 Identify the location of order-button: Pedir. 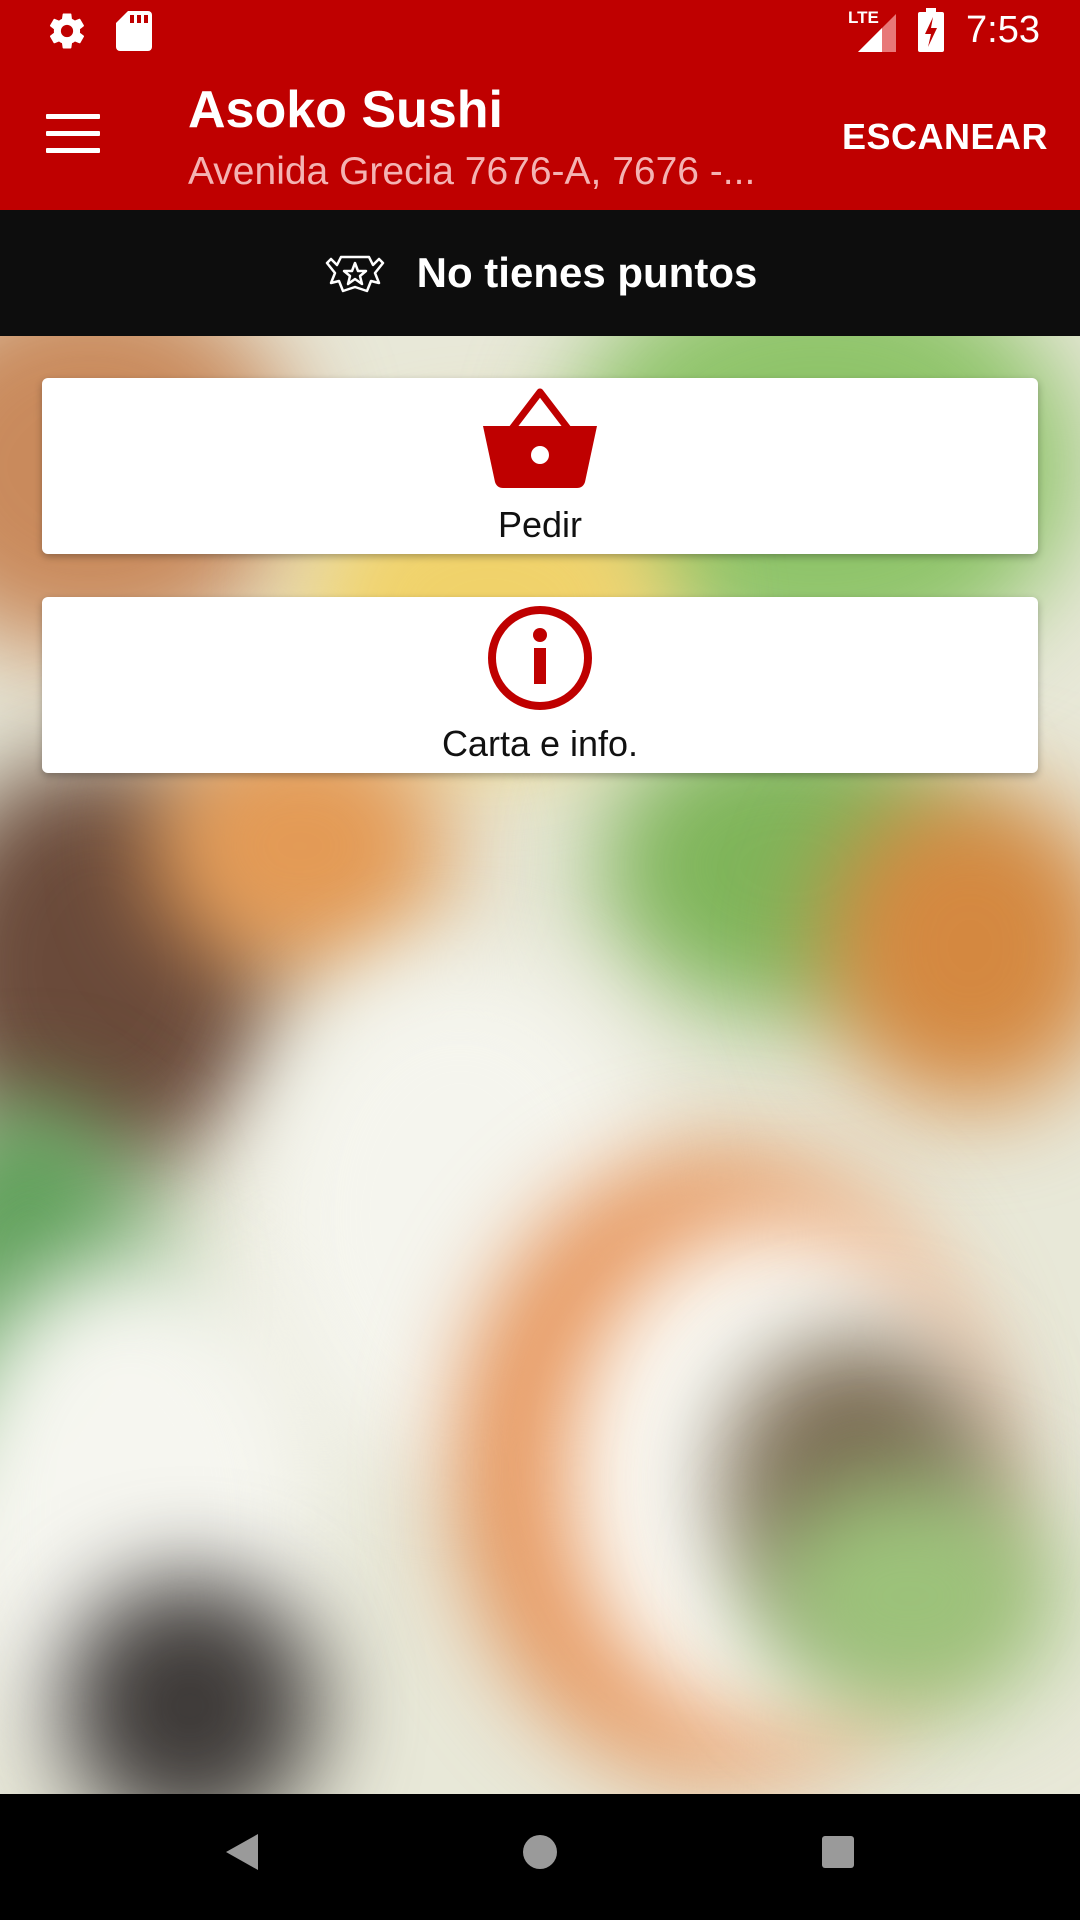
(540, 466).